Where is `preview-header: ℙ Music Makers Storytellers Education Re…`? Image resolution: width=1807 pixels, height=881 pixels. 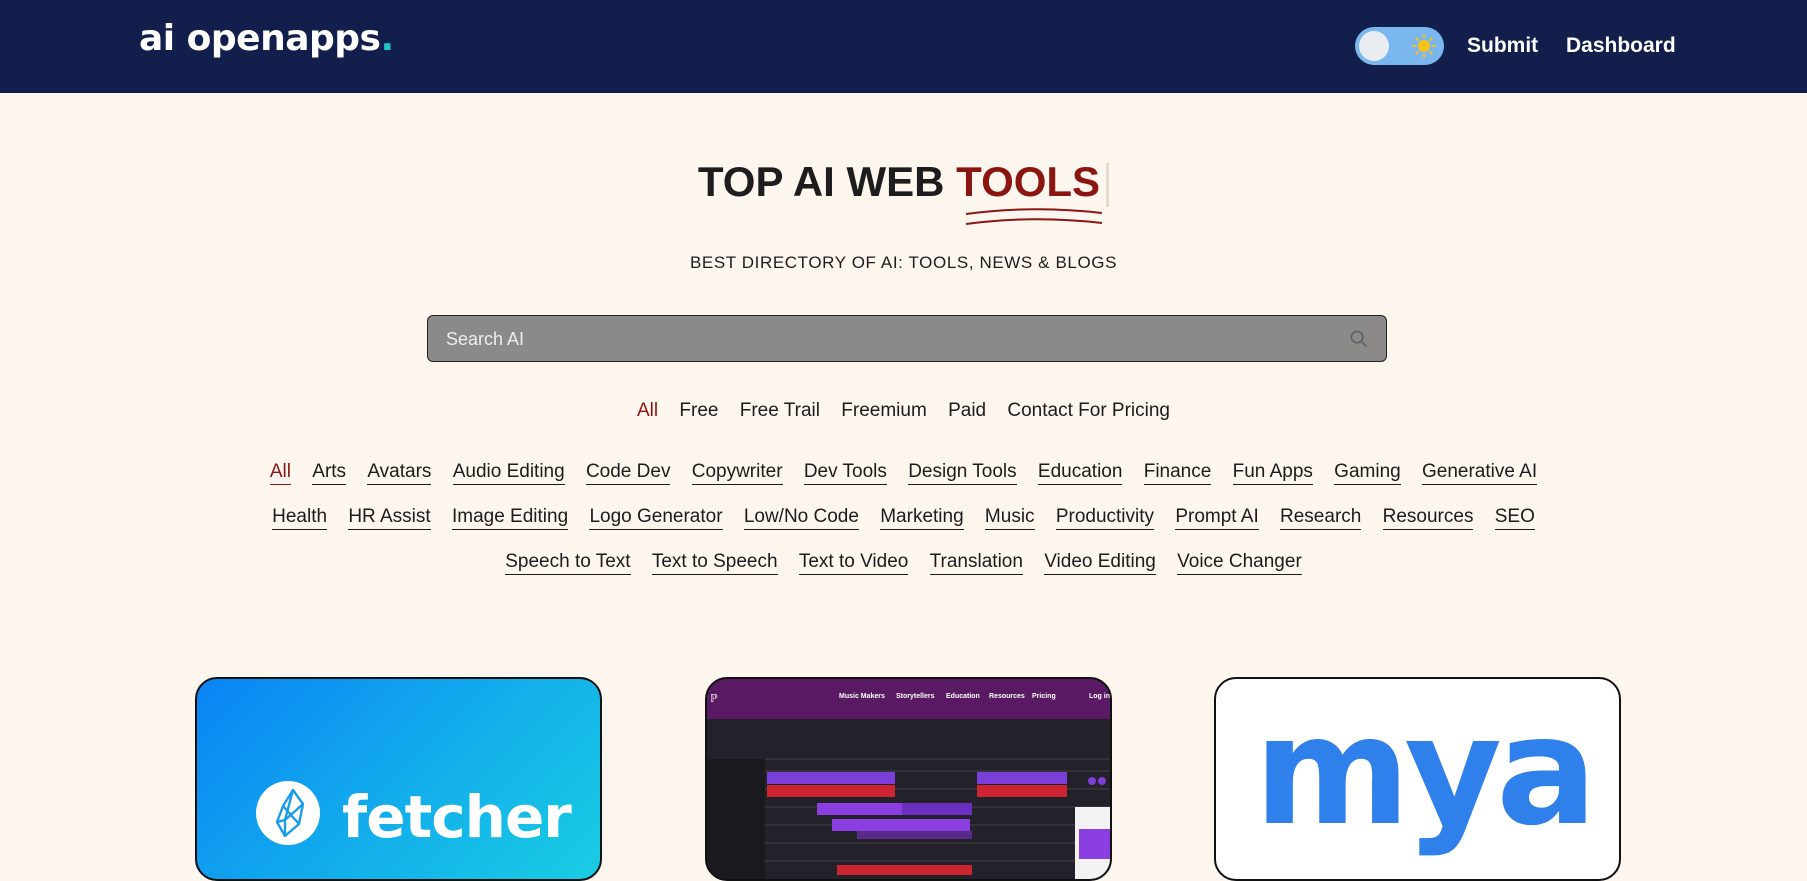 preview-header: ℙ Music Makers Storytellers Education Re… is located at coordinates (908, 699).